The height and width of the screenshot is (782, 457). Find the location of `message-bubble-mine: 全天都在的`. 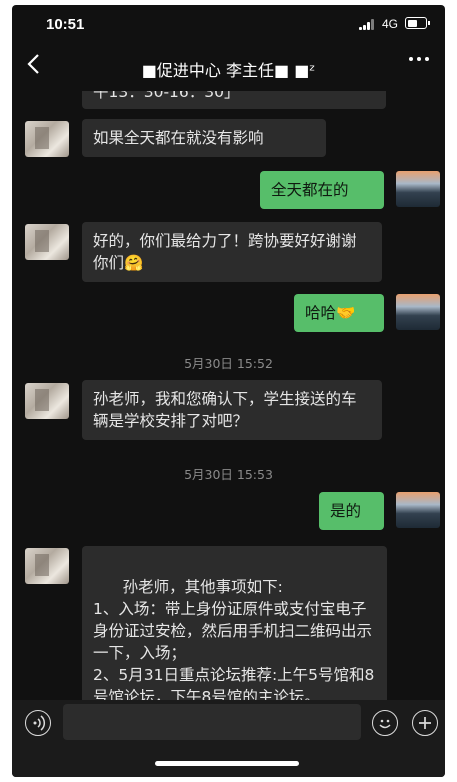

message-bubble-mine: 全天都在的 is located at coordinates (322, 190).